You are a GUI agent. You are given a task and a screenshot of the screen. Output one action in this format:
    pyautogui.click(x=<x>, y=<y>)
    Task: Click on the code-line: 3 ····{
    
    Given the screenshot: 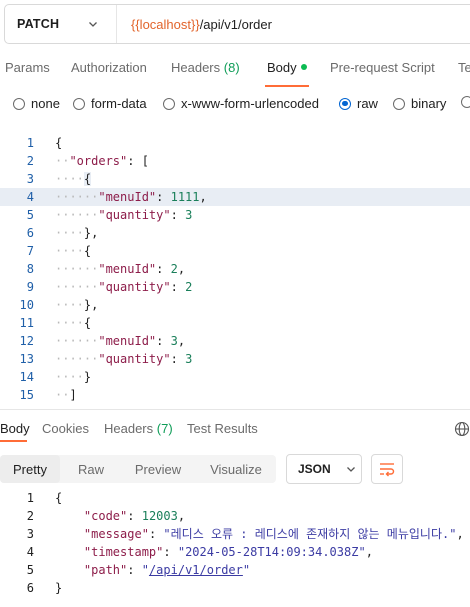 What is the action you would take?
    pyautogui.click(x=235, y=179)
    